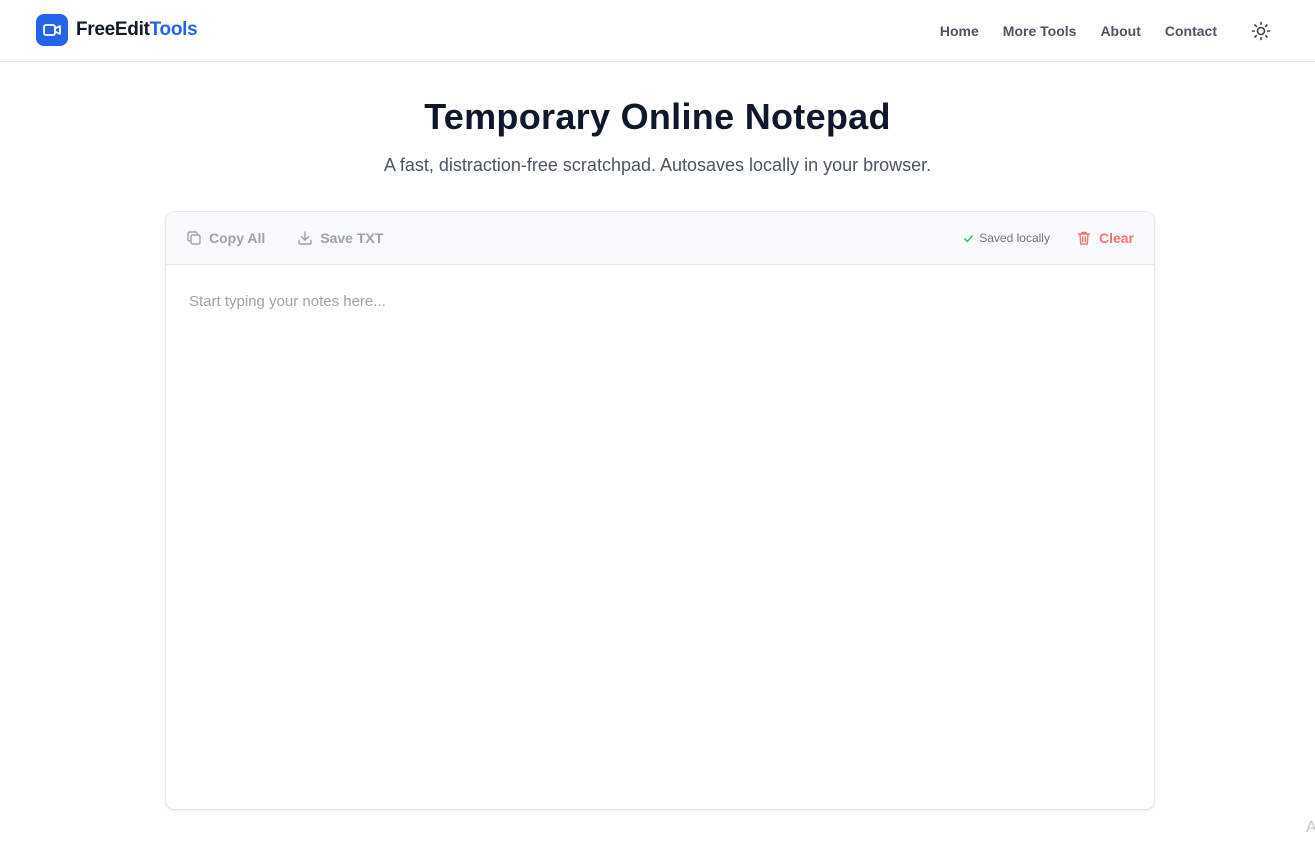  Describe the element at coordinates (1310, 827) in the screenshot. I see `corner-text: A` at that location.